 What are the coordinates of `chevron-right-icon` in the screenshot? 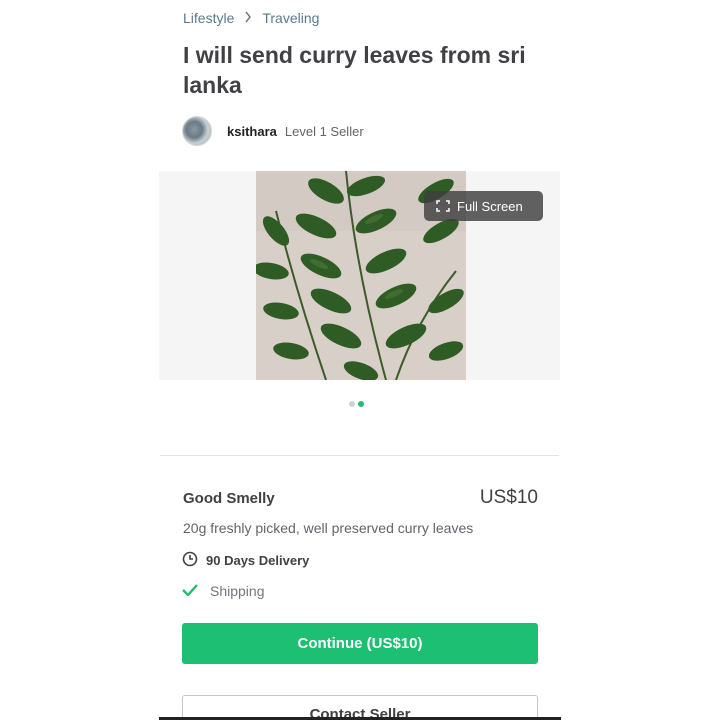 It's located at (248, 18).